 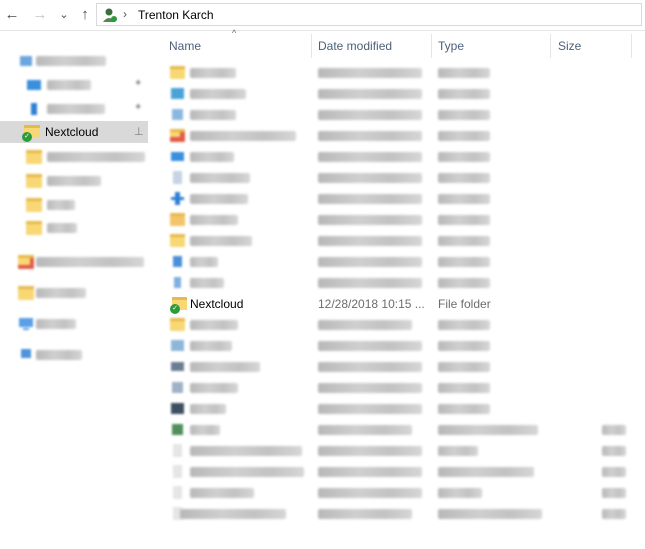 I want to click on back-button: ←, so click(x=12, y=15).